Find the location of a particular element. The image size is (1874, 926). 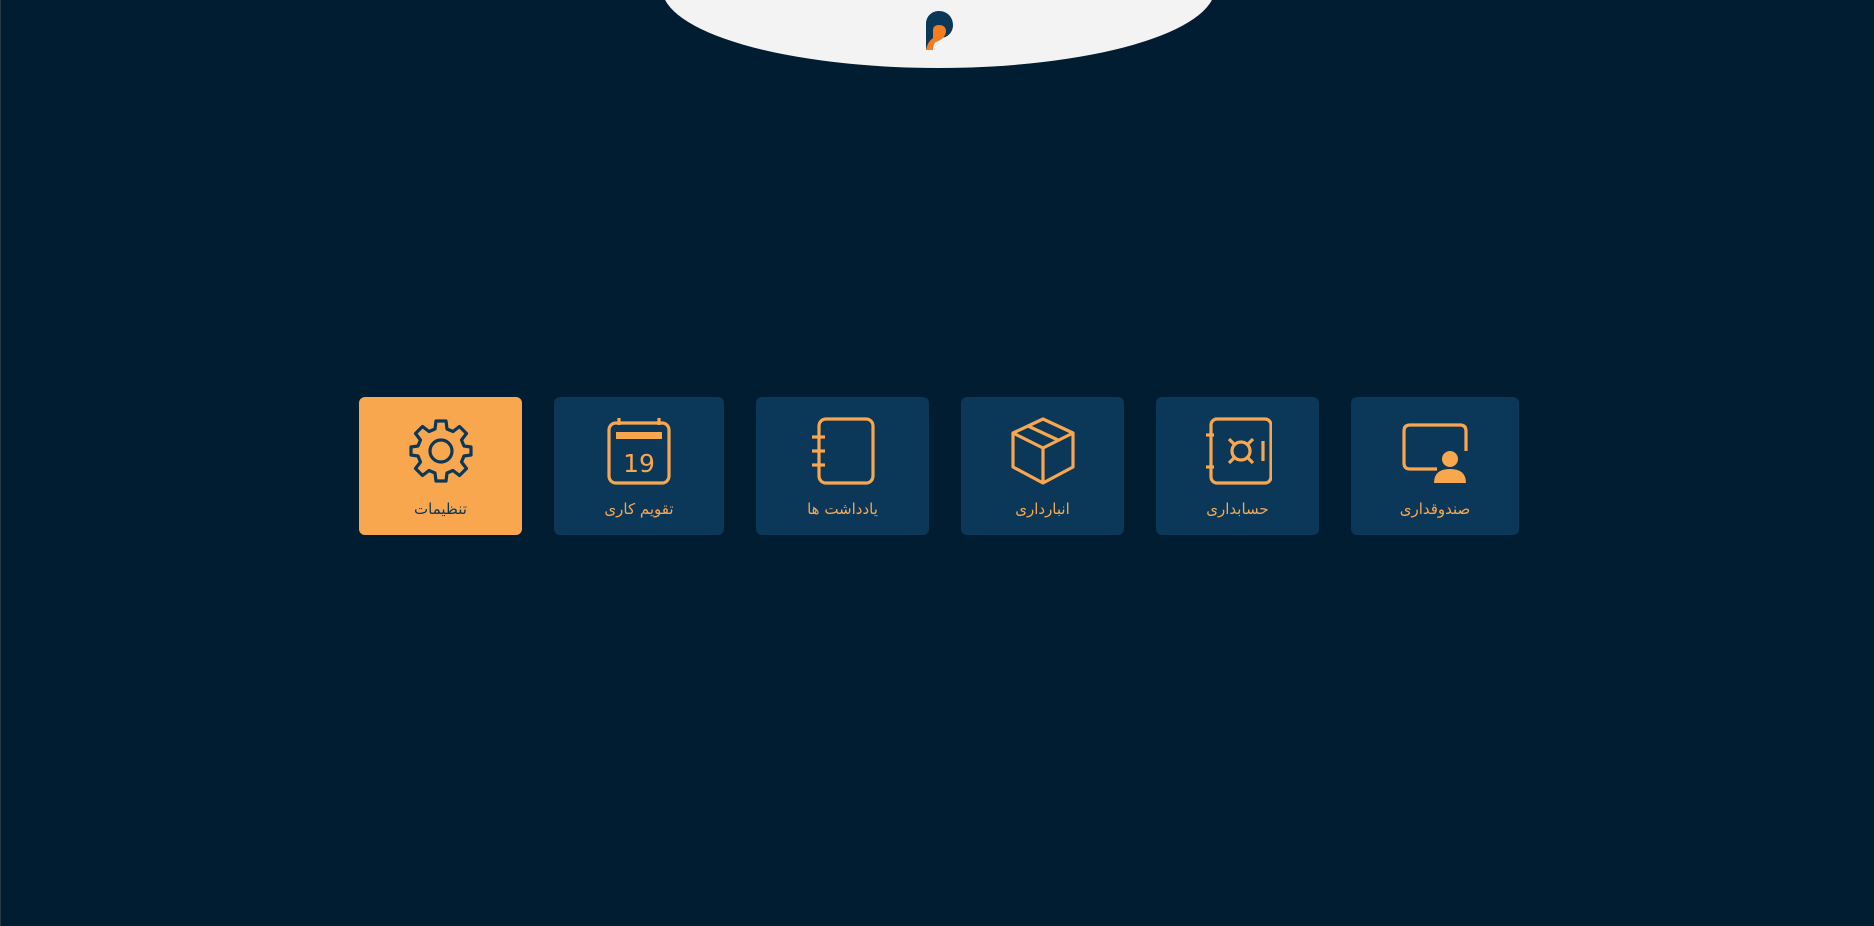

cashier-icon is located at coordinates (1435, 453).